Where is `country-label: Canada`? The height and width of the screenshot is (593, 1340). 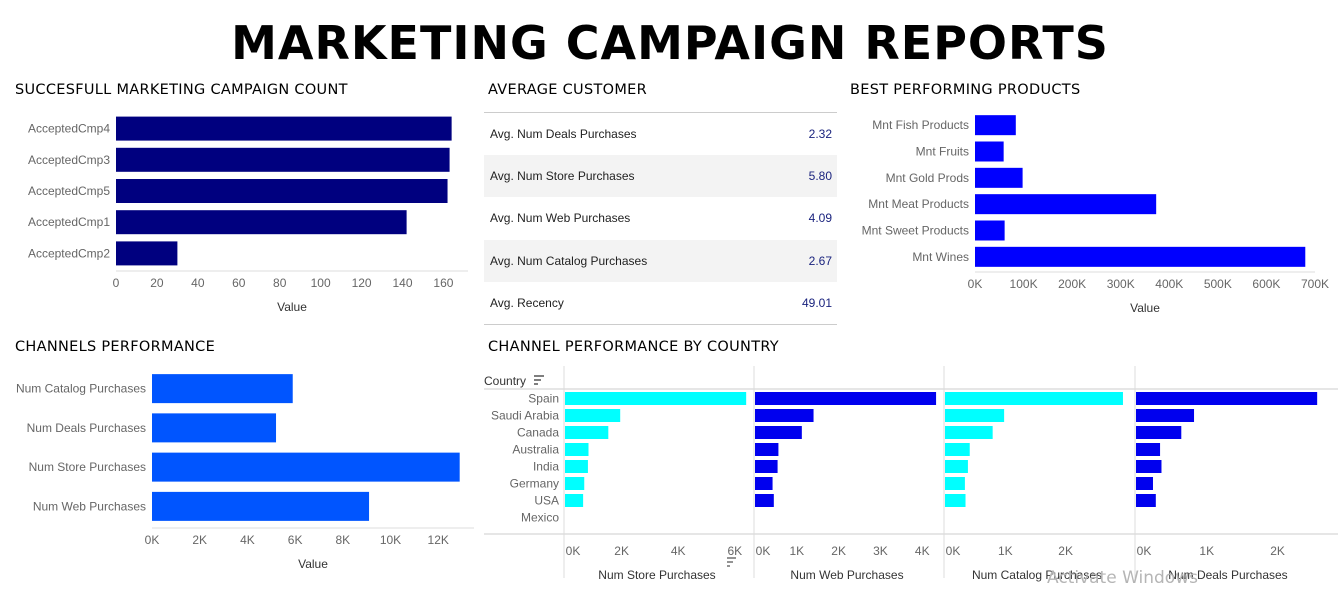
country-label: Canada is located at coordinates (538, 433).